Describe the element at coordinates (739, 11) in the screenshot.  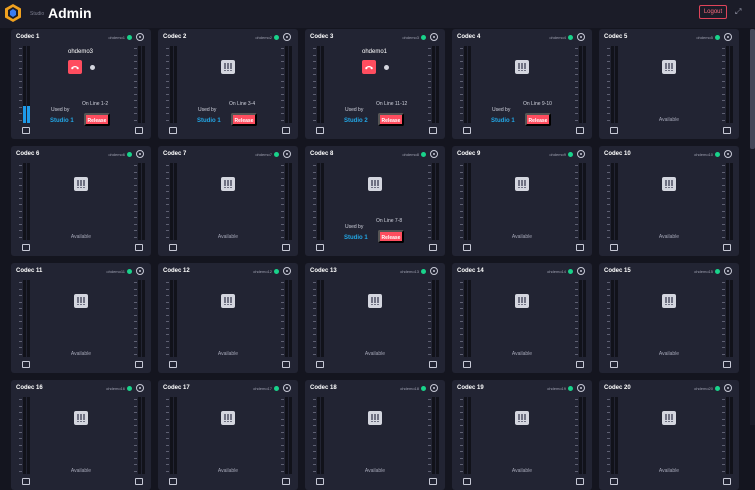
I see `fullscreen-icon: ⤢` at that location.